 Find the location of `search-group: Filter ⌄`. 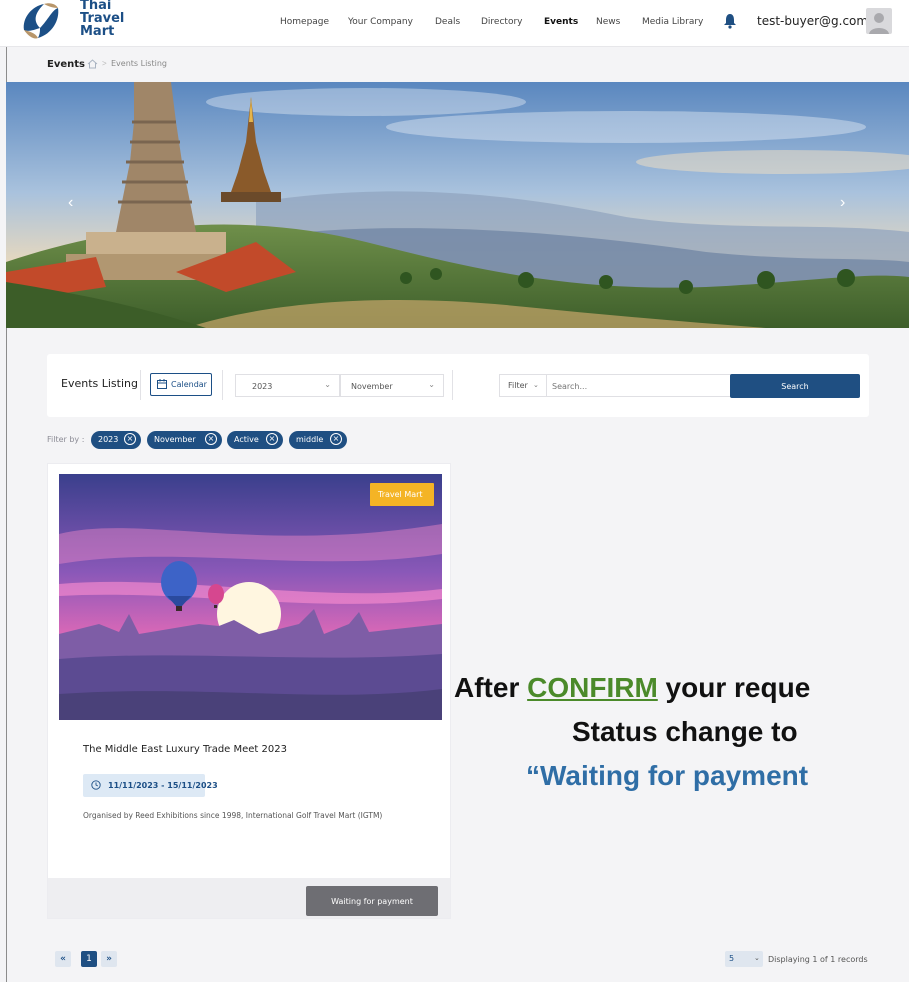

search-group: Filter ⌄ is located at coordinates (631, 385).